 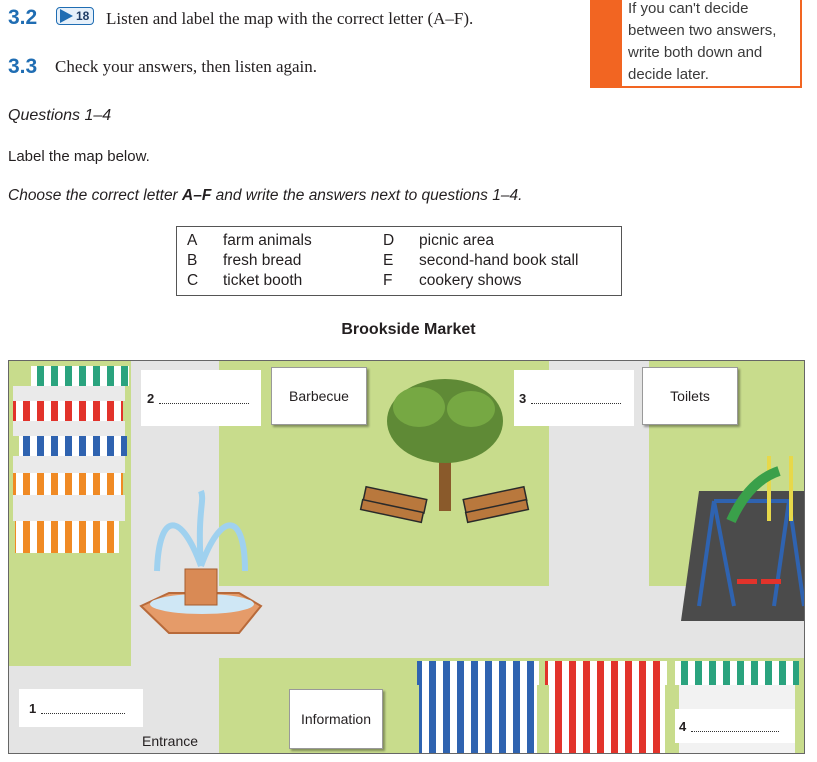 I want to click on entrance-label: Entrance, so click(x=170, y=741).